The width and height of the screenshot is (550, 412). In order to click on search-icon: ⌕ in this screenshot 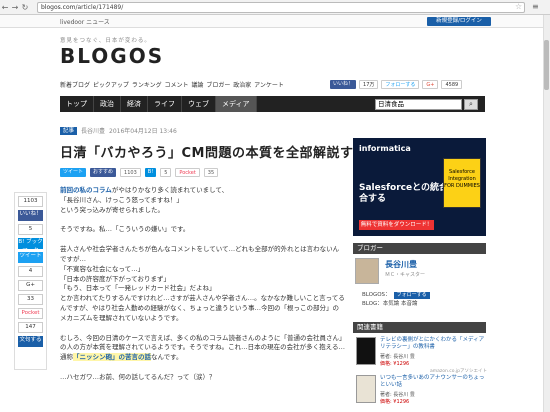, I will do `click(471, 104)`.